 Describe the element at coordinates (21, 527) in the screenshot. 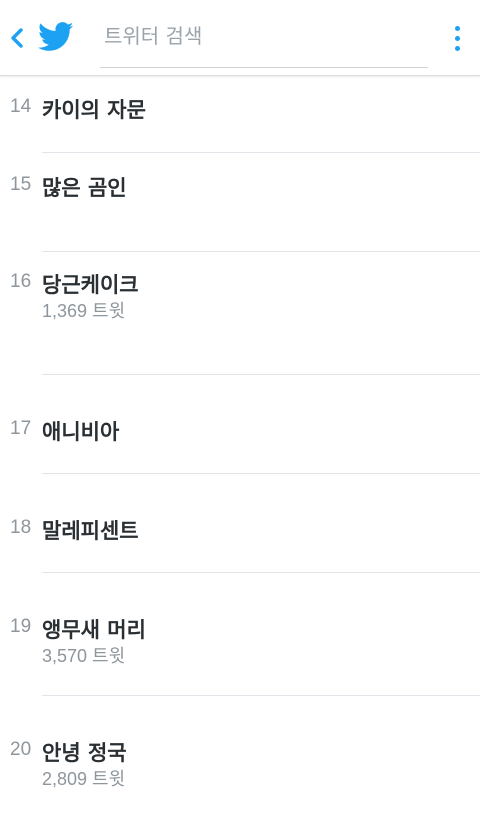

I see `trend-rank: 18` at that location.